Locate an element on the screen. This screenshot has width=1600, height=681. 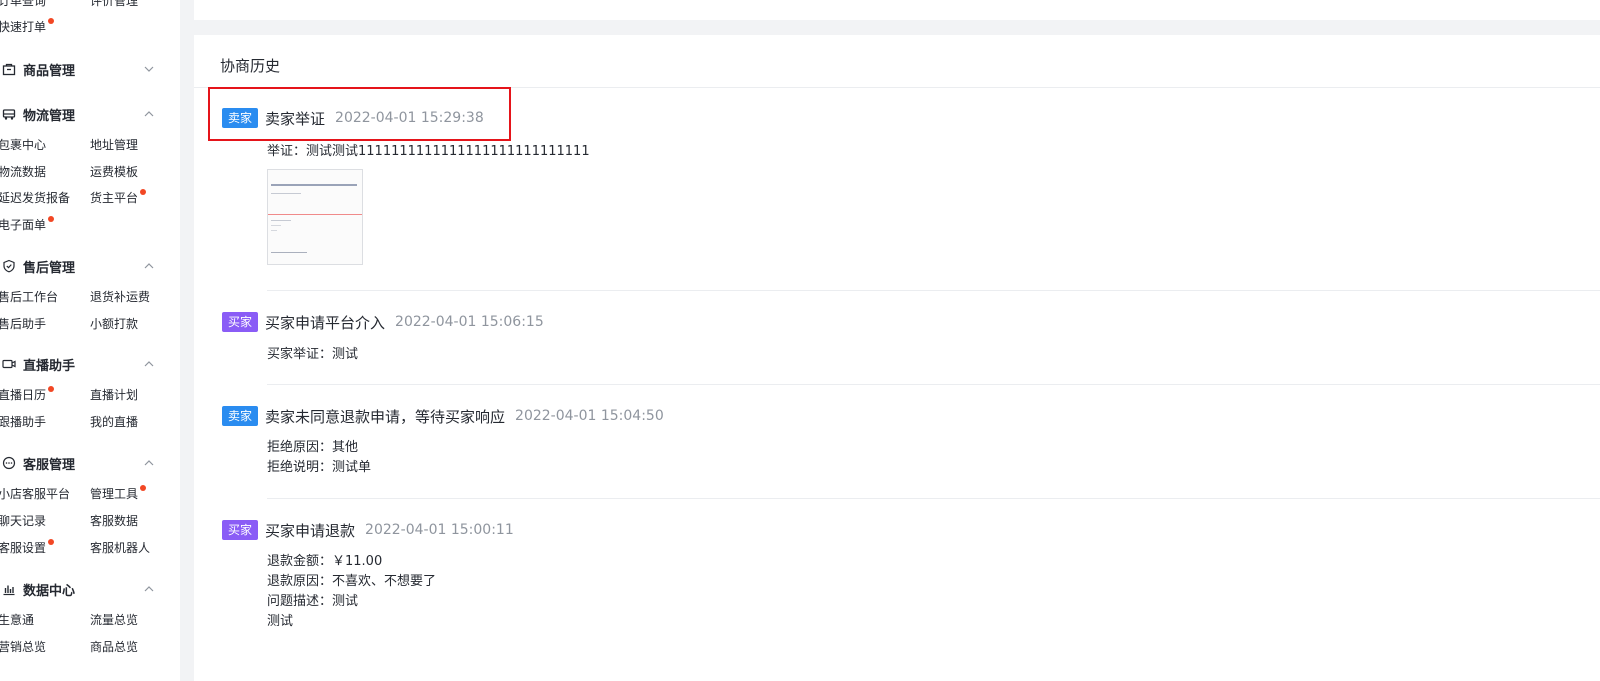
event-details: 举证：测试测试1111111111111111111111111111 is located at coordinates (428, 152).